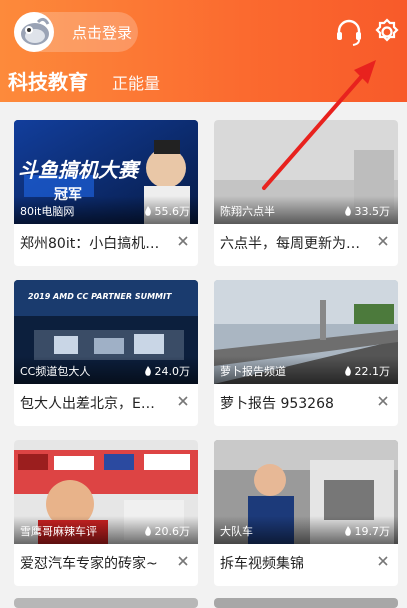  What do you see at coordinates (136, 82) in the screenshot?
I see `tab-positive-energy: 正能量` at bounding box center [136, 82].